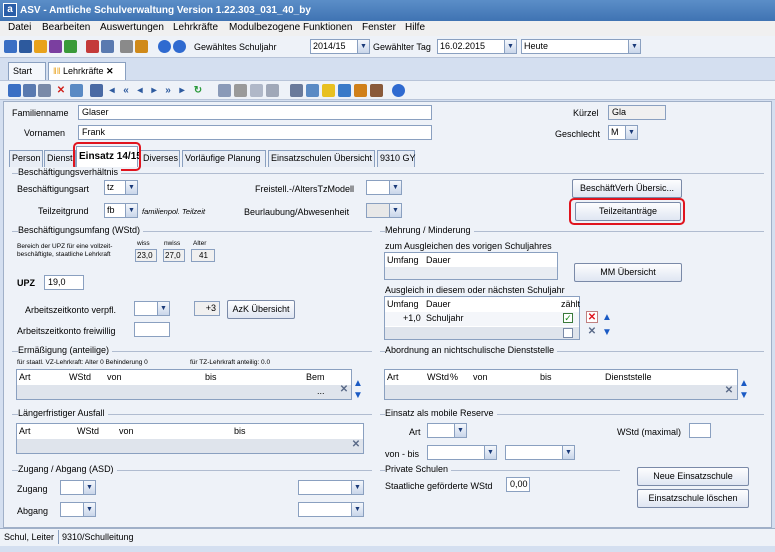  I want to click on reserve-art-select: ▼, so click(447, 430).